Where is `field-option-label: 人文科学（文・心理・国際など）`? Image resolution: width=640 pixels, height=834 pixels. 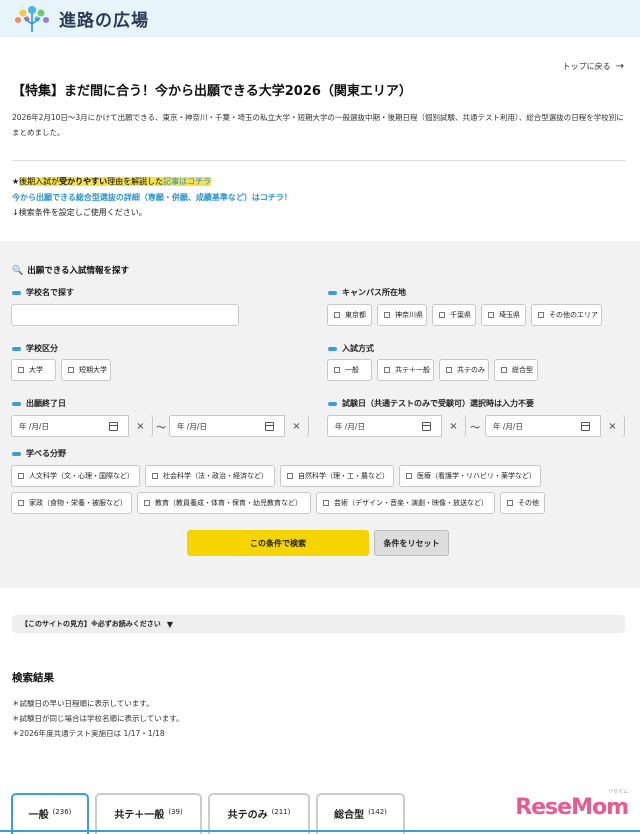 field-option-label: 人文科学（文・心理・国際など） is located at coordinates (81, 476).